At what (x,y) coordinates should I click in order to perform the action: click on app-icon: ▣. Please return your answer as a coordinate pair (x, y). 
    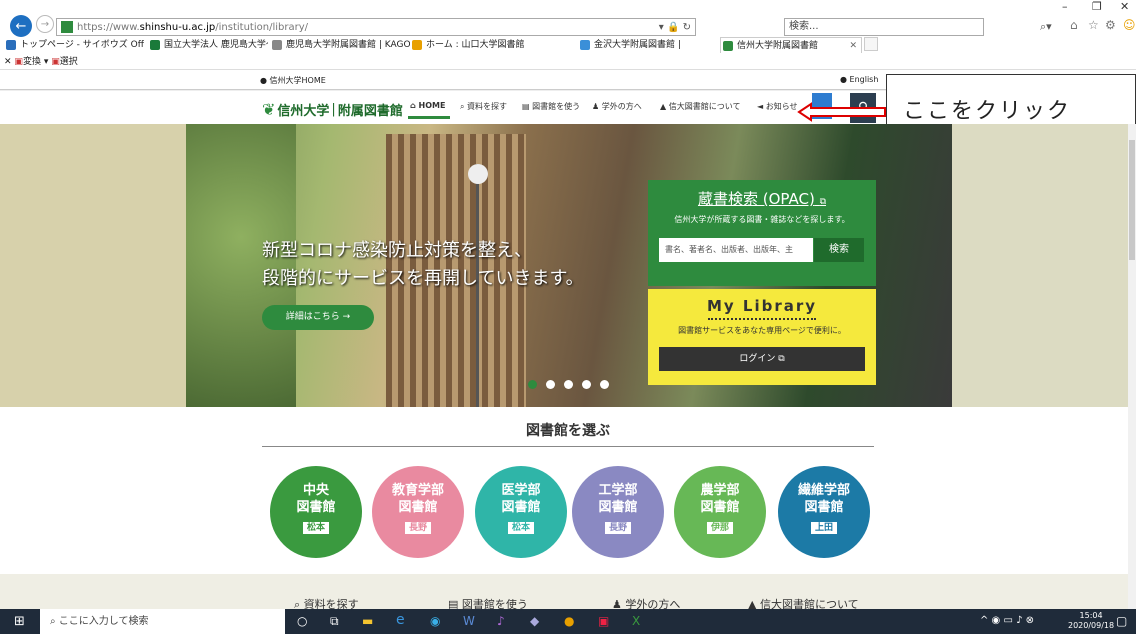
    Looking at the image, I should click on (603, 621).